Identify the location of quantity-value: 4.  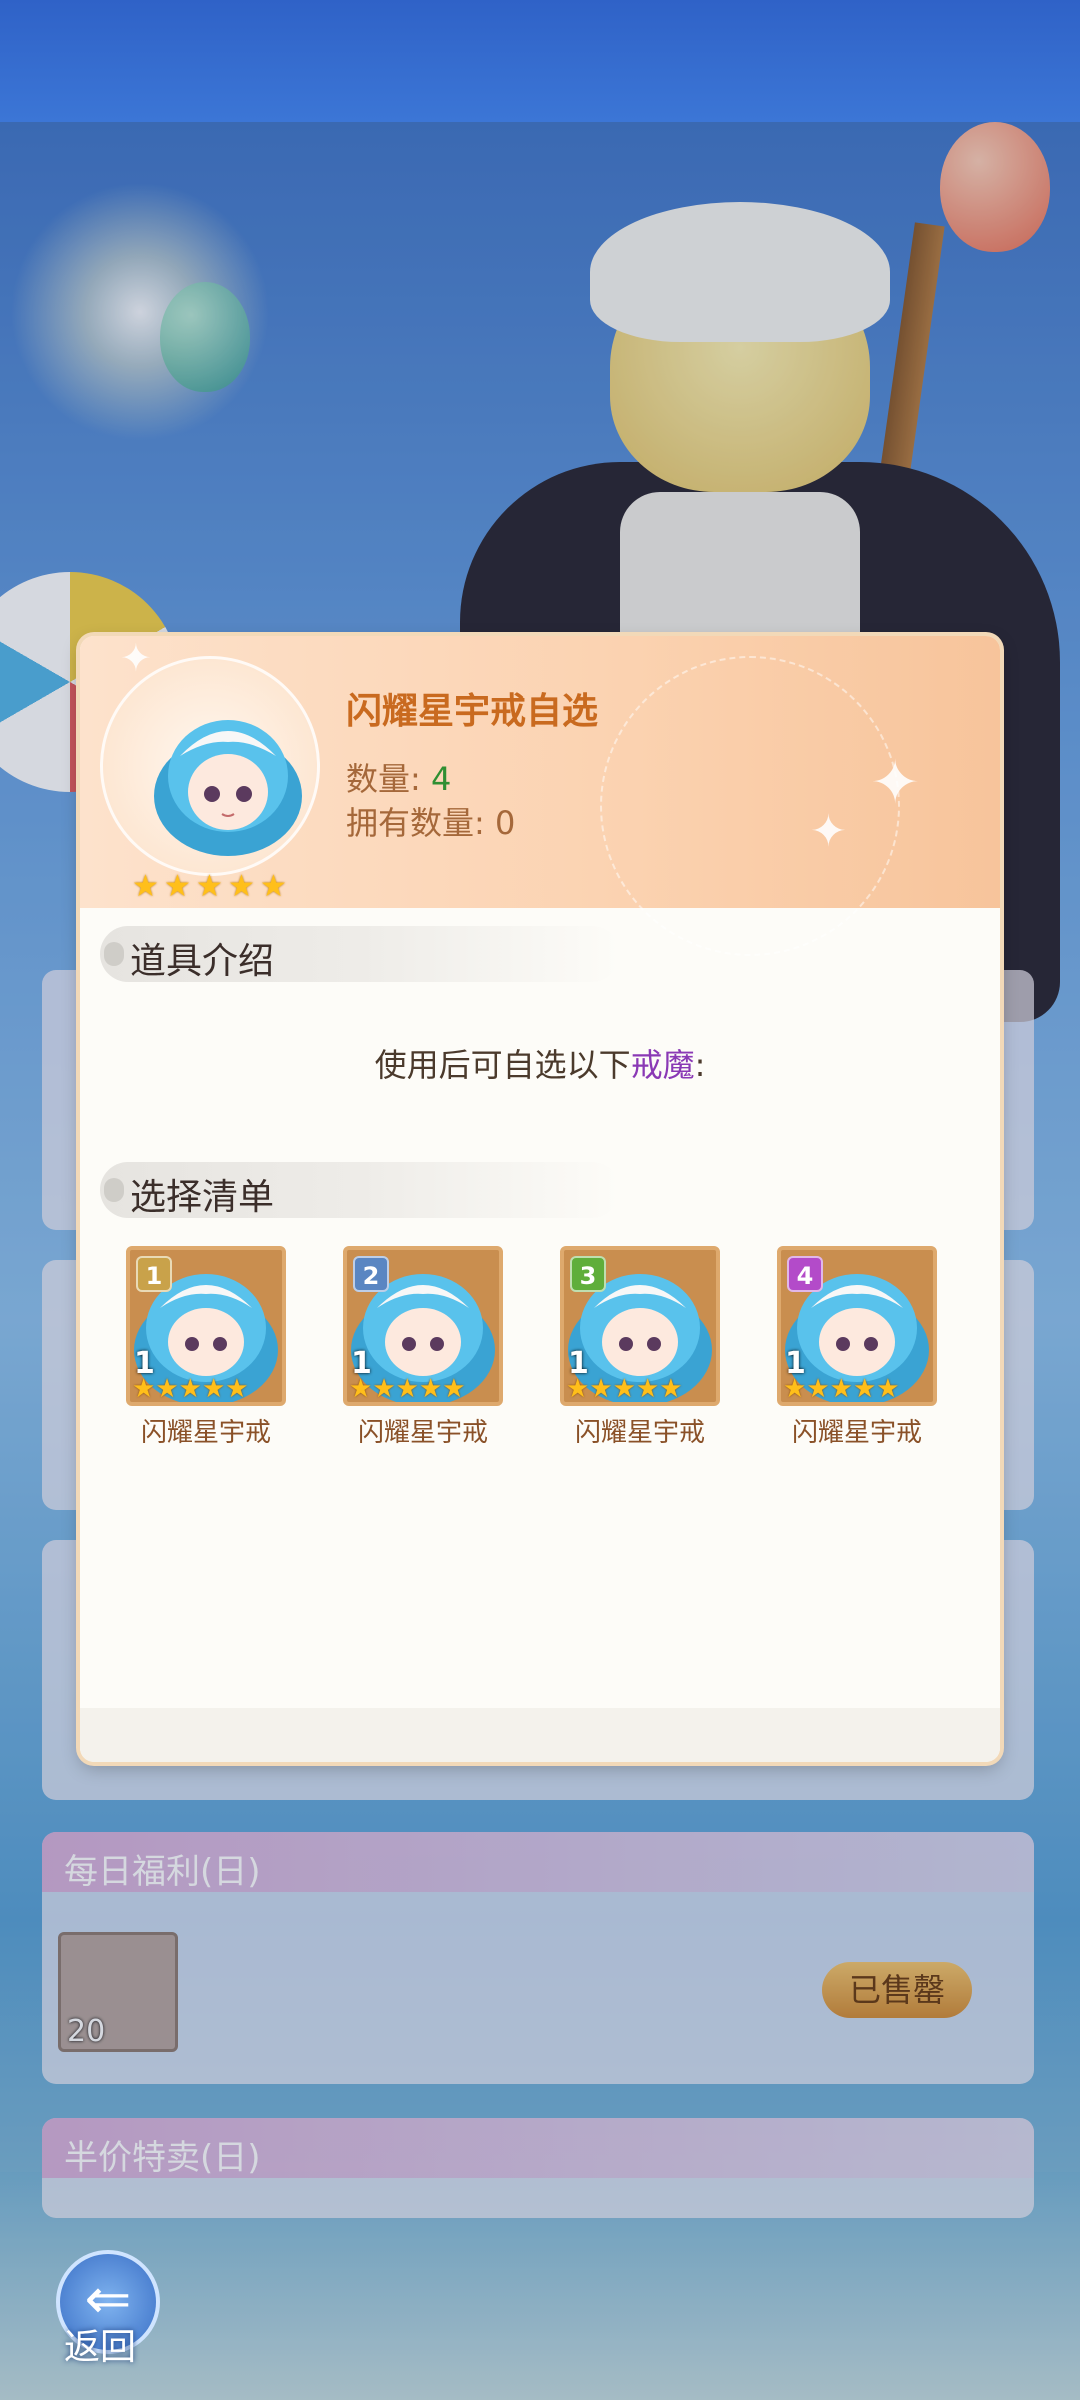
(441, 779).